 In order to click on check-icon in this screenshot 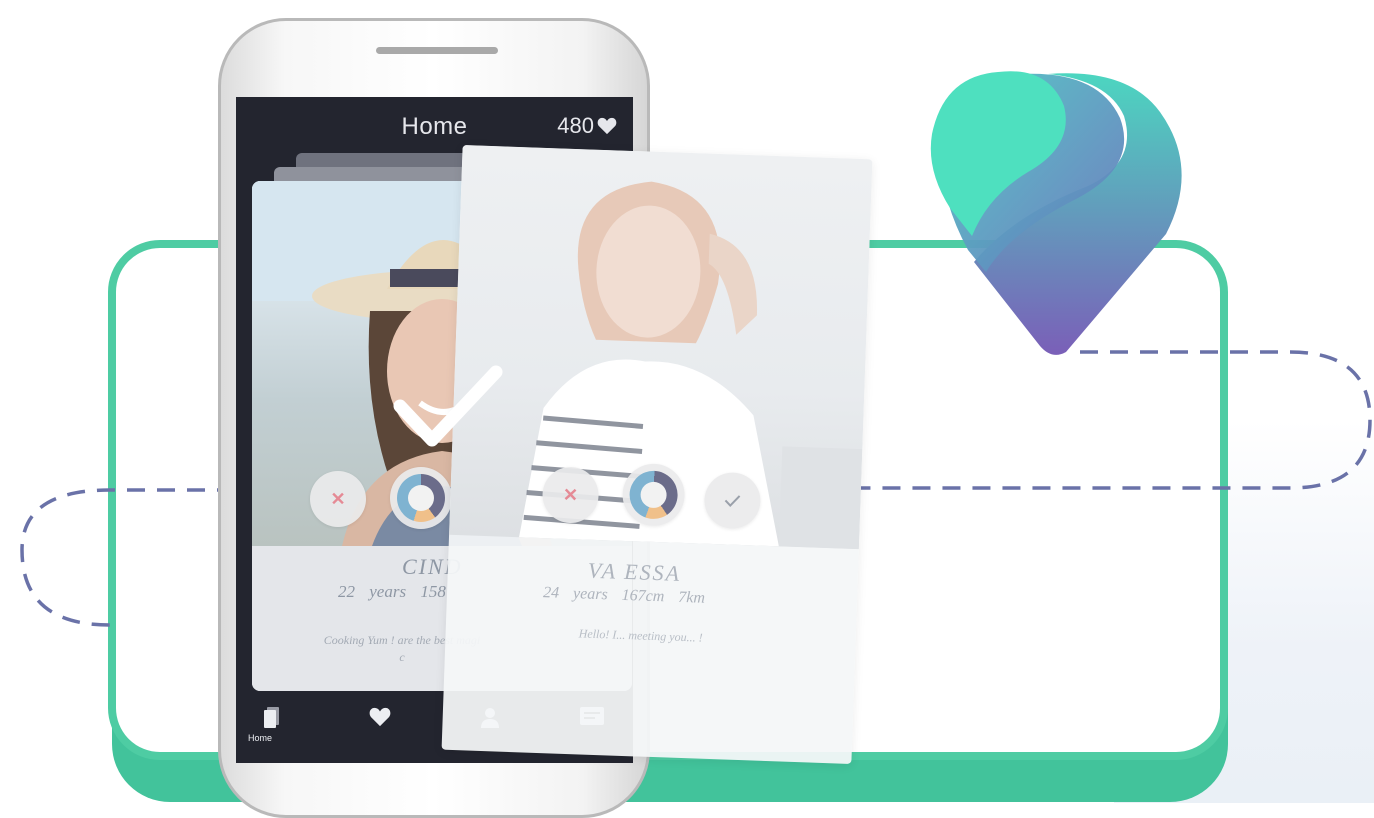, I will do `click(732, 501)`.